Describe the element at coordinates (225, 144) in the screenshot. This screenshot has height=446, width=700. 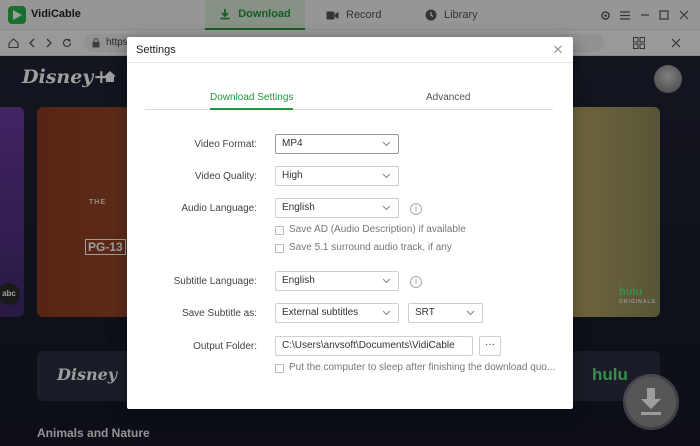
I see `video-format-label: Video Format:` at that location.